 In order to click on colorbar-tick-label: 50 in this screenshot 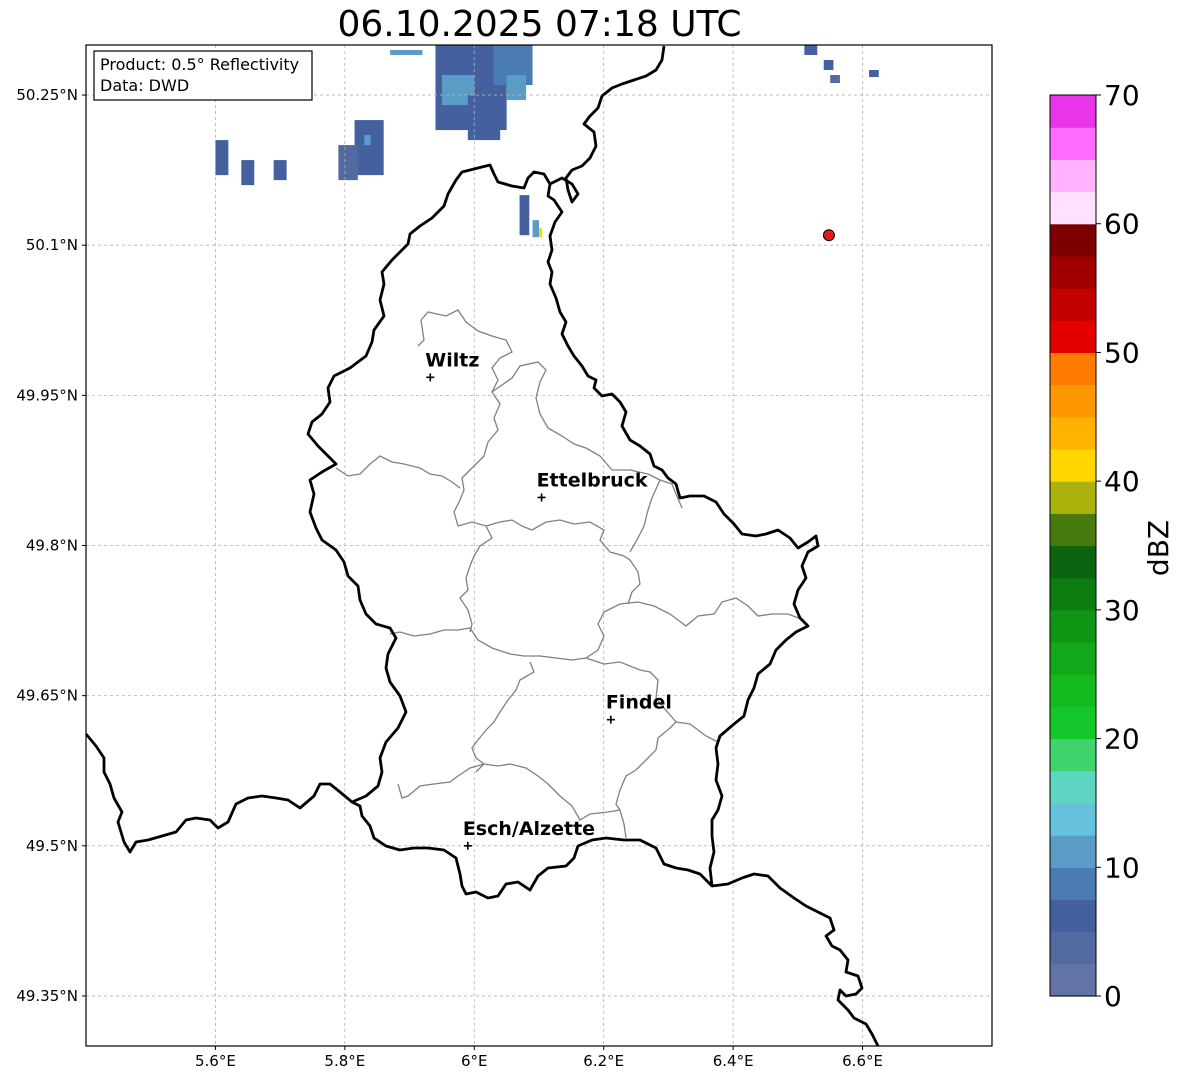, I will do `click(1122, 352)`.